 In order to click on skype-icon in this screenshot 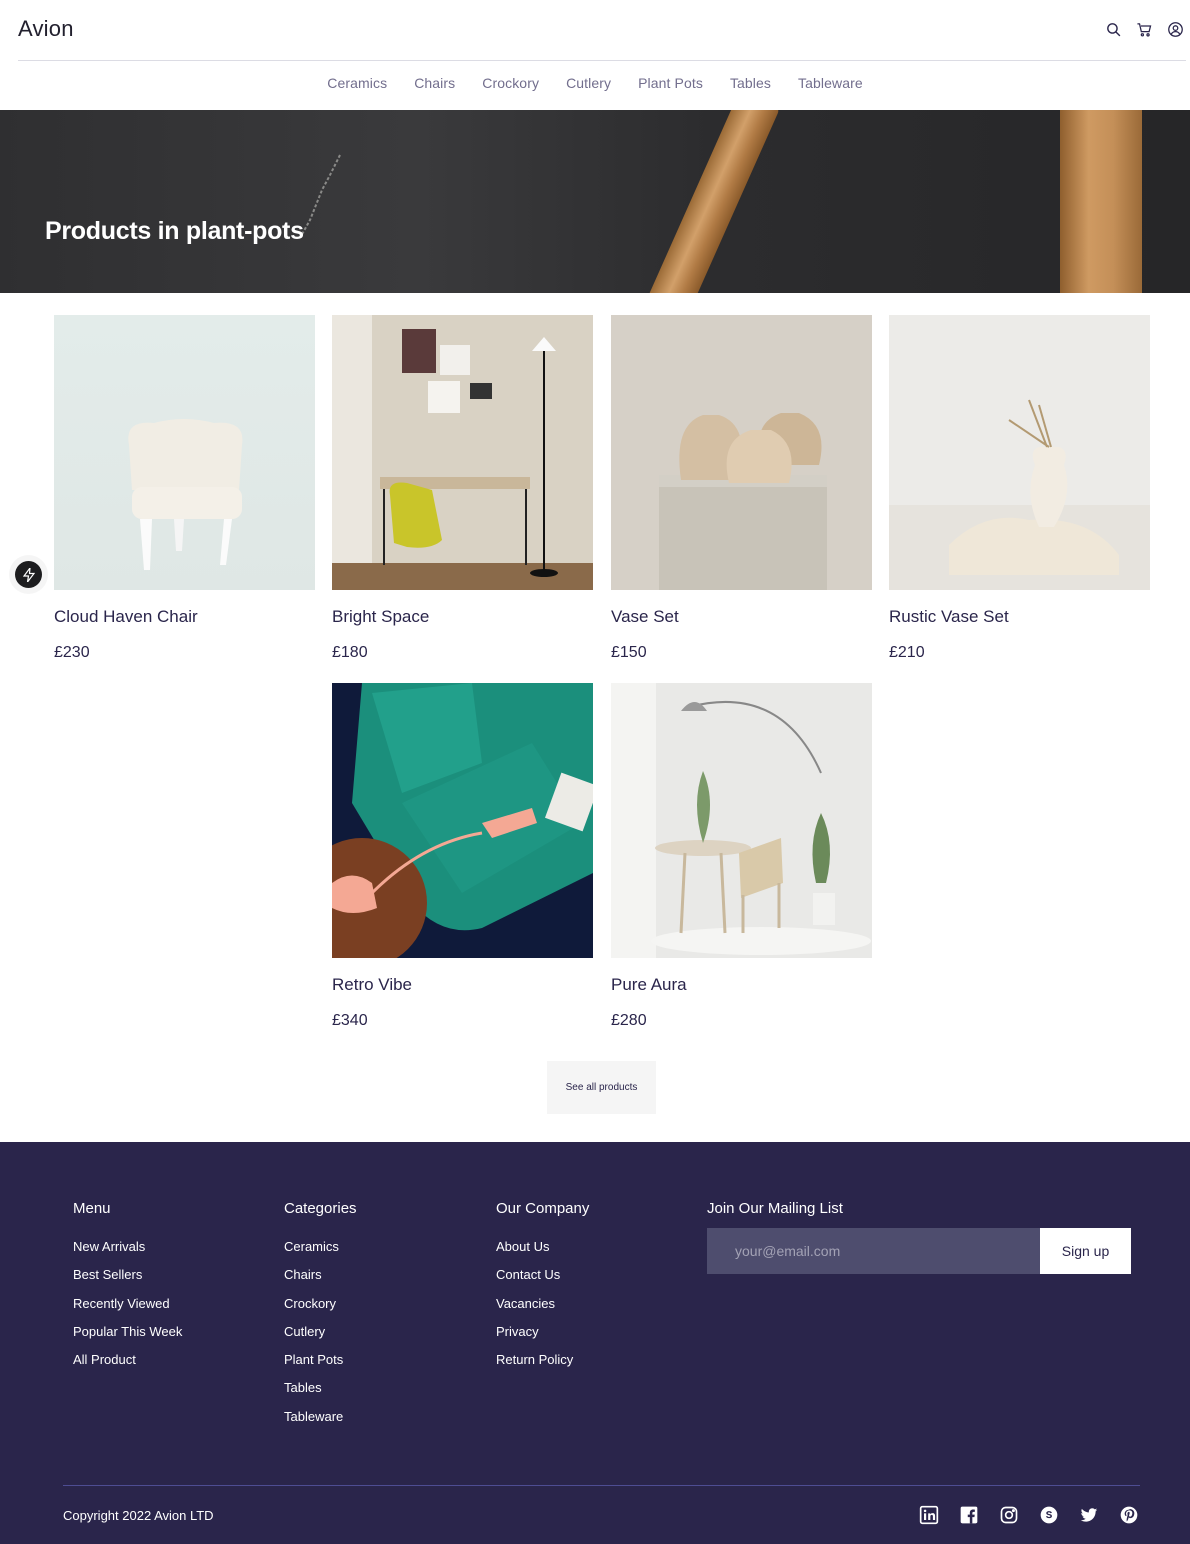, I will do `click(1049, 1515)`.